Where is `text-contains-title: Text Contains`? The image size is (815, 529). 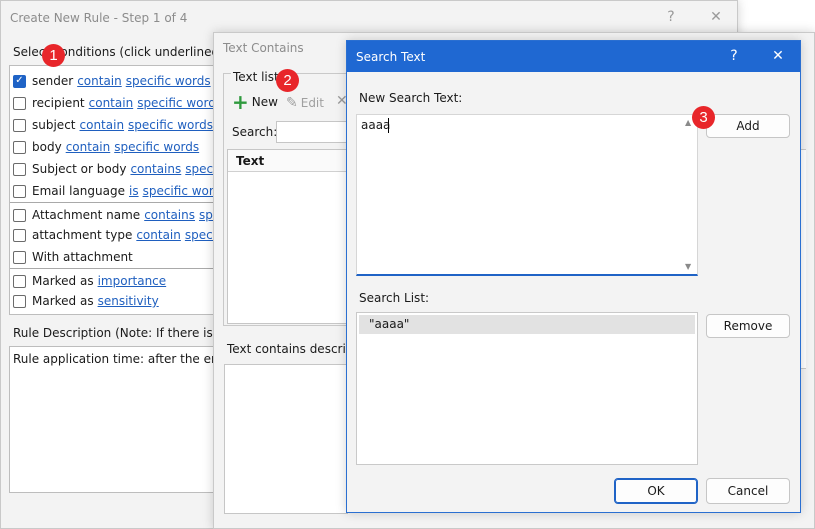 text-contains-title: Text Contains is located at coordinates (263, 48).